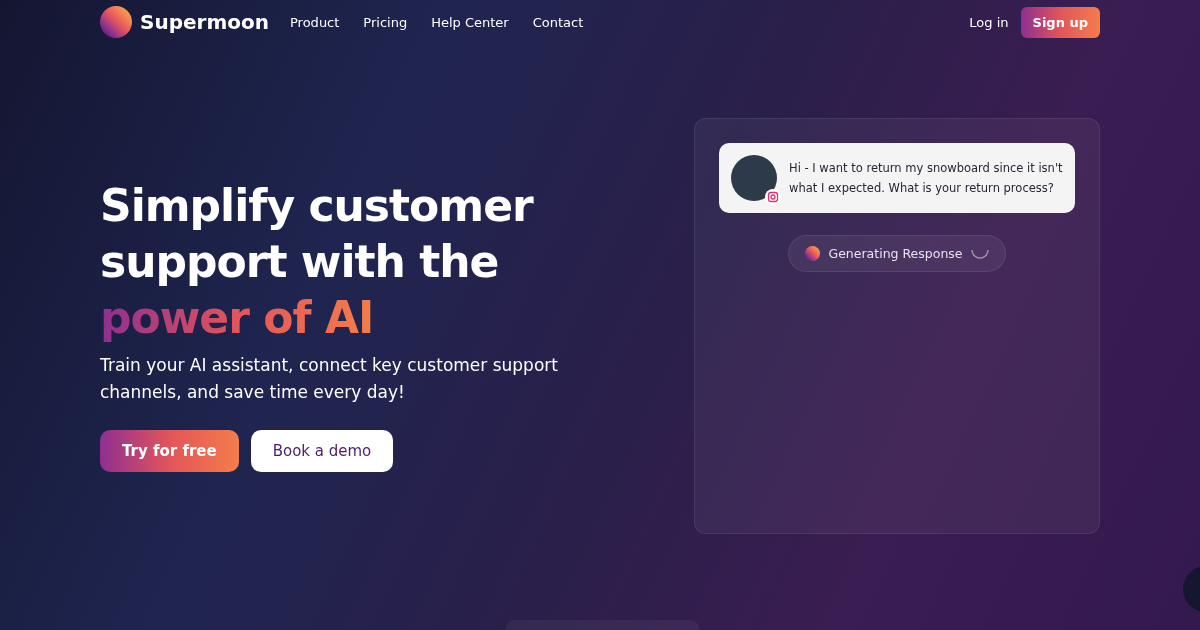 The image size is (1200, 630). Describe the element at coordinates (979, 253) in the screenshot. I see `spinner-icon` at that location.